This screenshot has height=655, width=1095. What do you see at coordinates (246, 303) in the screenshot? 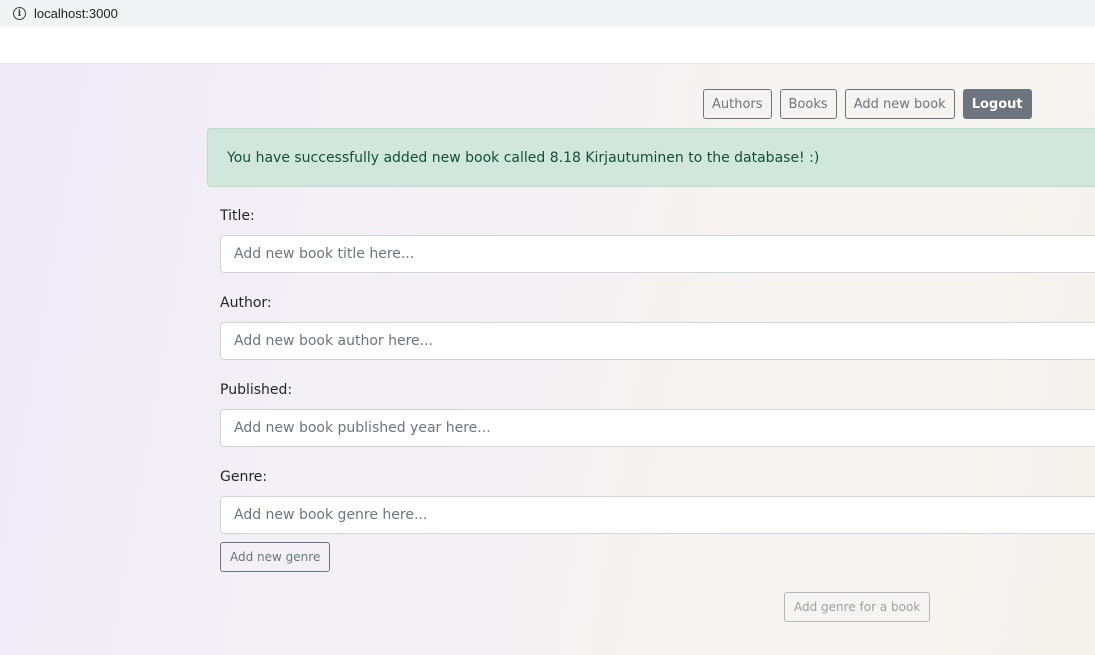
I see `author-label: Author:` at bounding box center [246, 303].